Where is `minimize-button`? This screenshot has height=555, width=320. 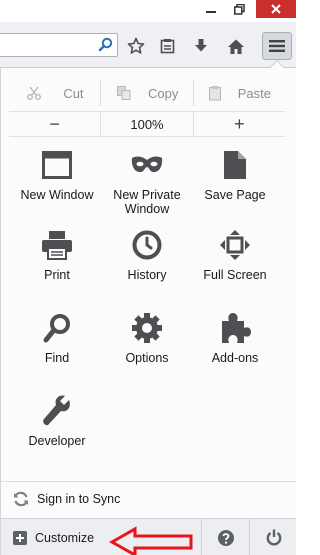 minimize-button is located at coordinates (211, 9).